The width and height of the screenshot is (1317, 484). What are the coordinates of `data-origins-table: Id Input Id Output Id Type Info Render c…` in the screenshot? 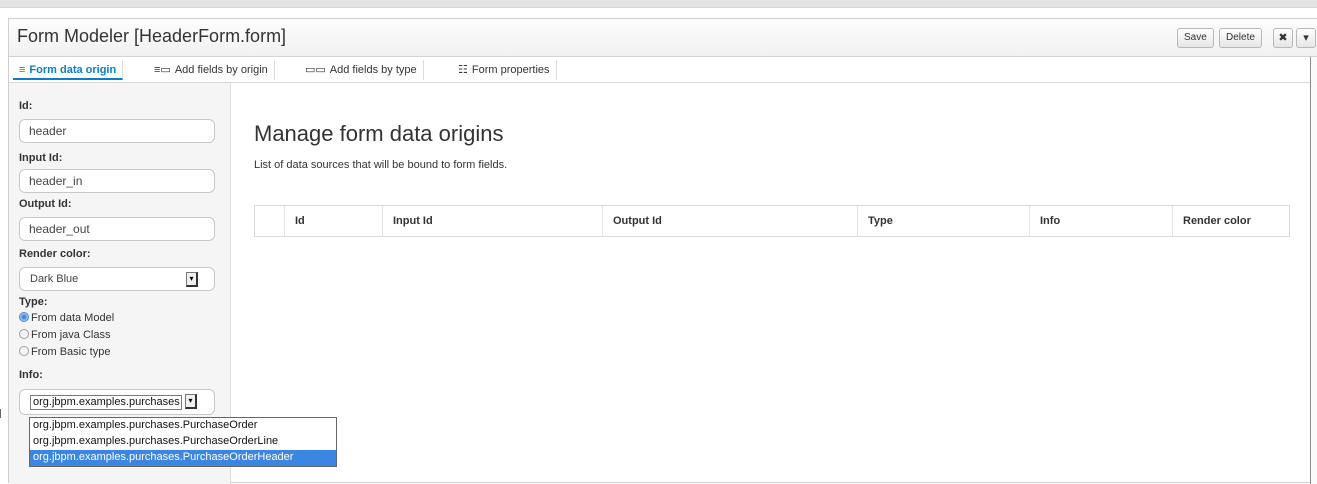 It's located at (772, 221).